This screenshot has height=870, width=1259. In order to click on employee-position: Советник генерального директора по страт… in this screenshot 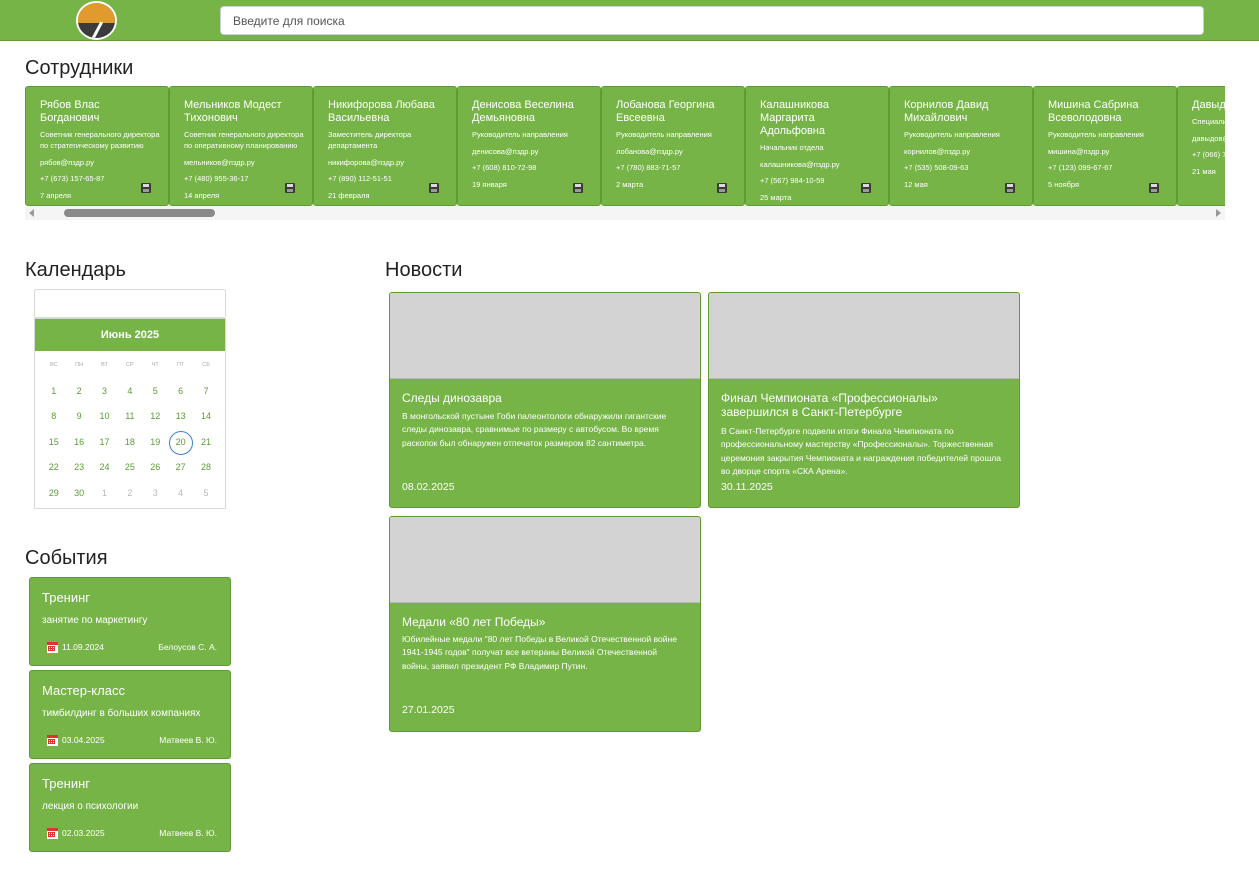, I will do `click(100, 140)`.